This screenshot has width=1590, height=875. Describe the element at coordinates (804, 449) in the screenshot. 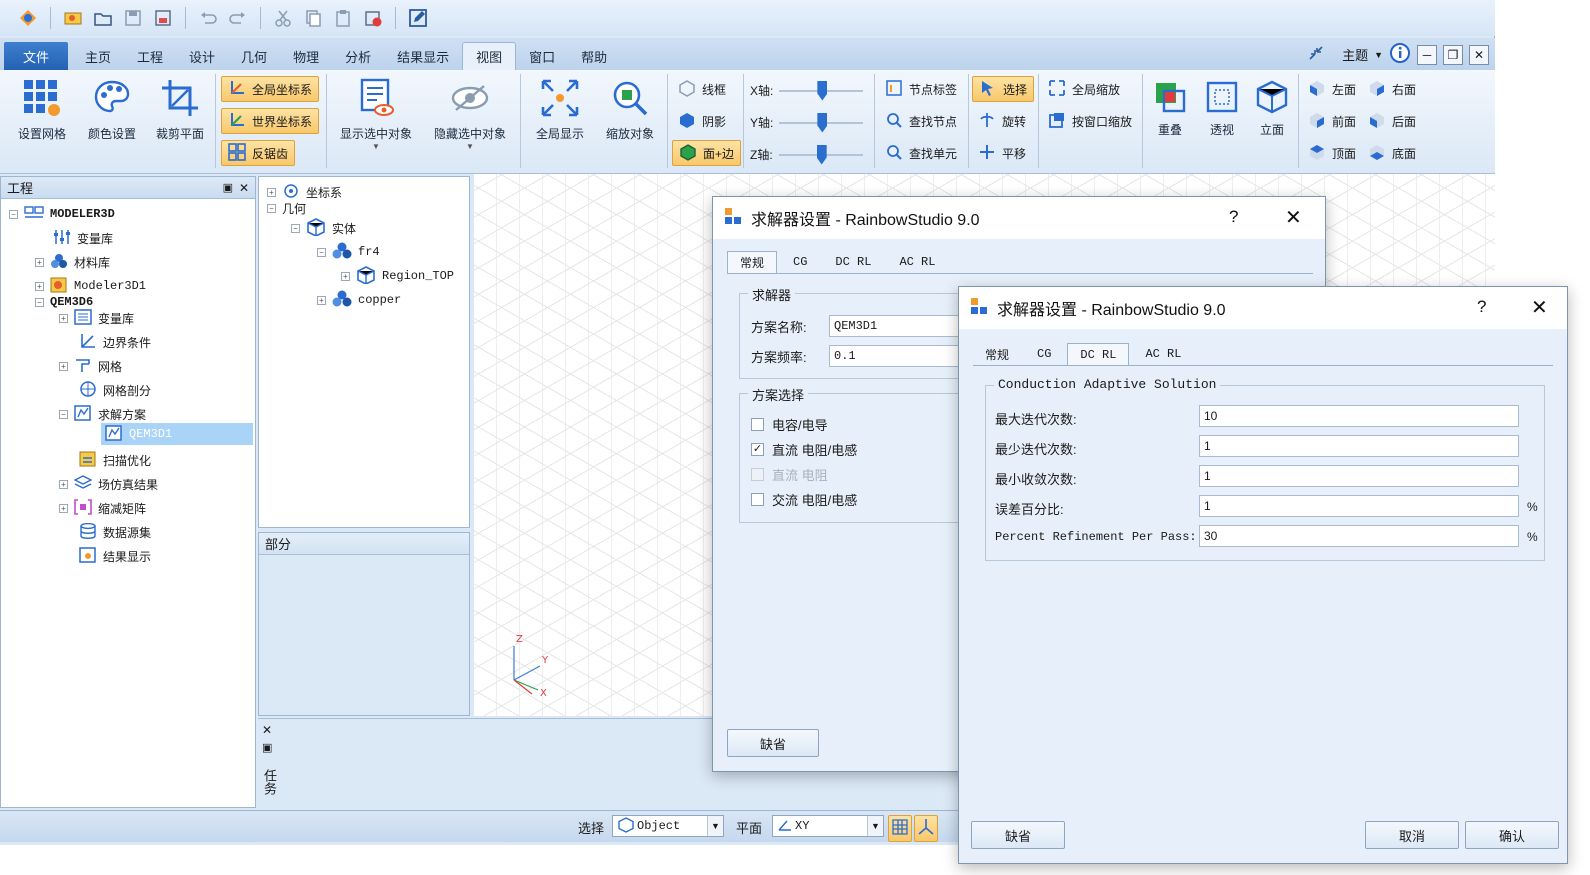

I see `option-dc-rl: ✓ 直流 电阻/电感` at that location.